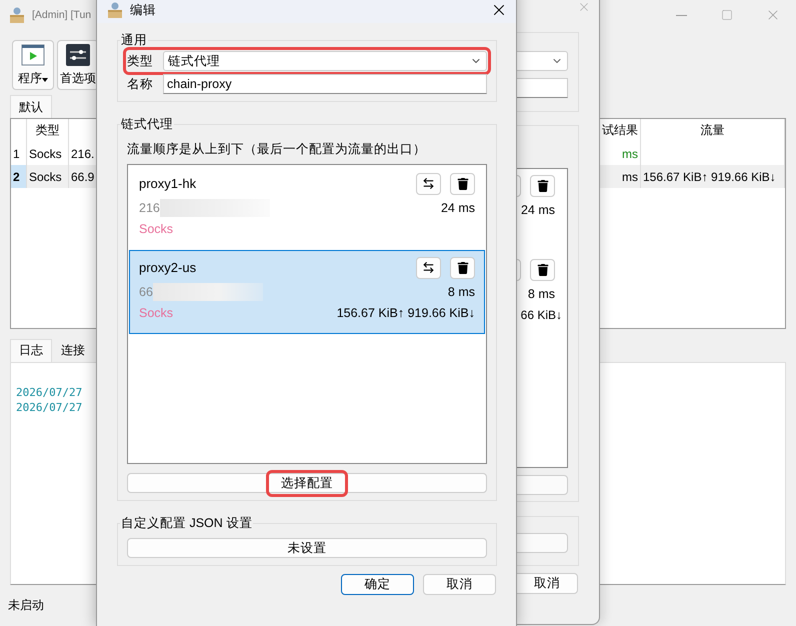 The image size is (796, 626). Describe the element at coordinates (541, 315) in the screenshot. I see `traffic-text: 66 KiB↓` at that location.